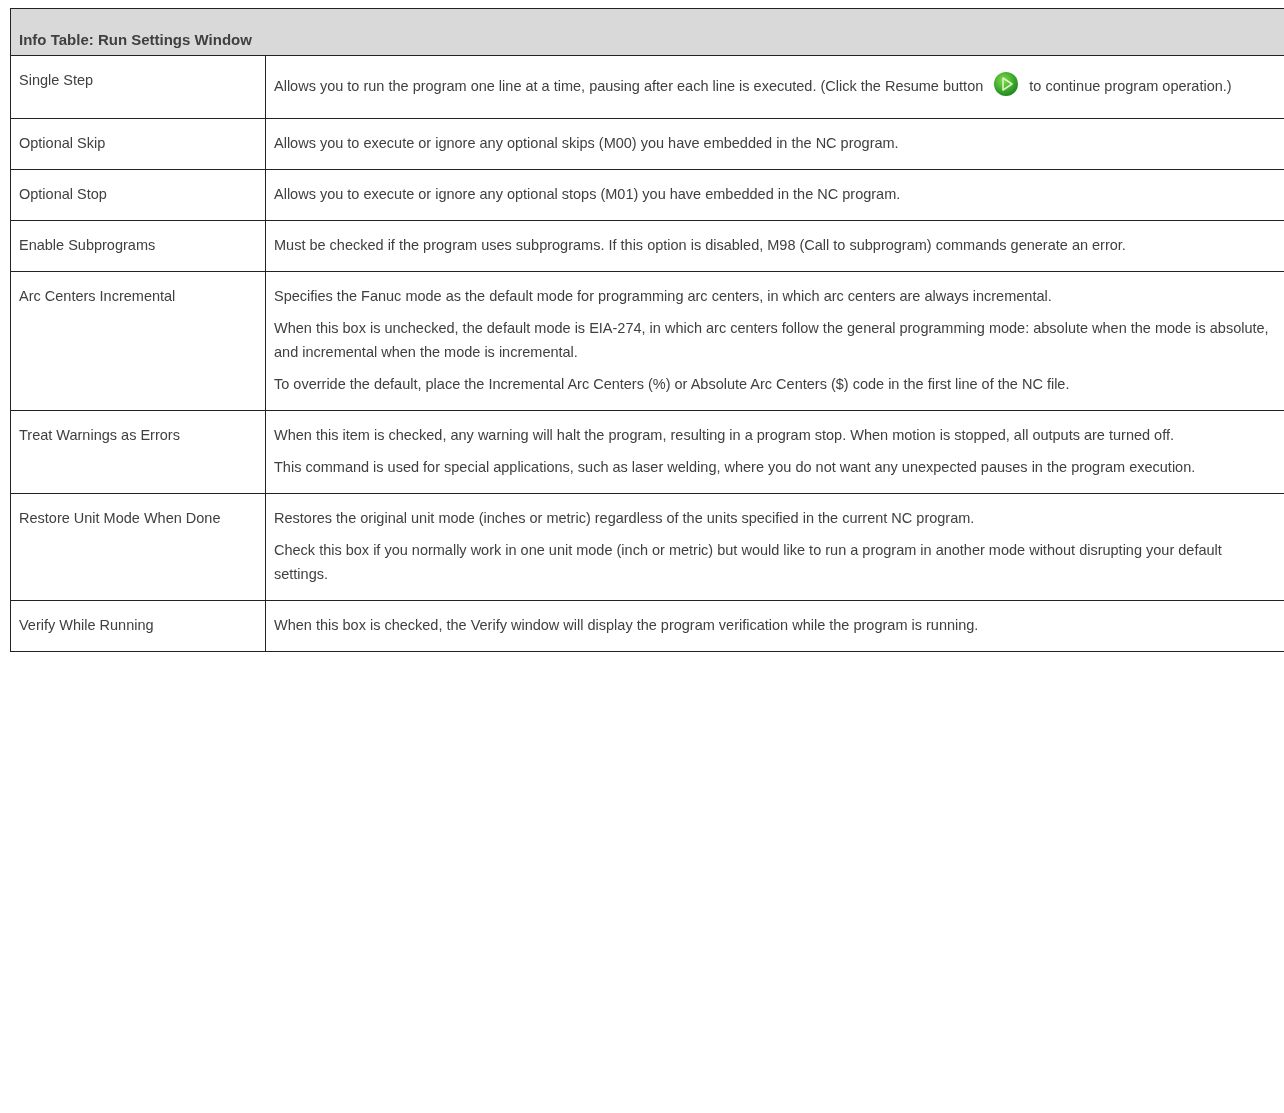  Describe the element at coordinates (138, 452) in the screenshot. I see `setting-name-cell: Treat Warnings as Errors` at that location.